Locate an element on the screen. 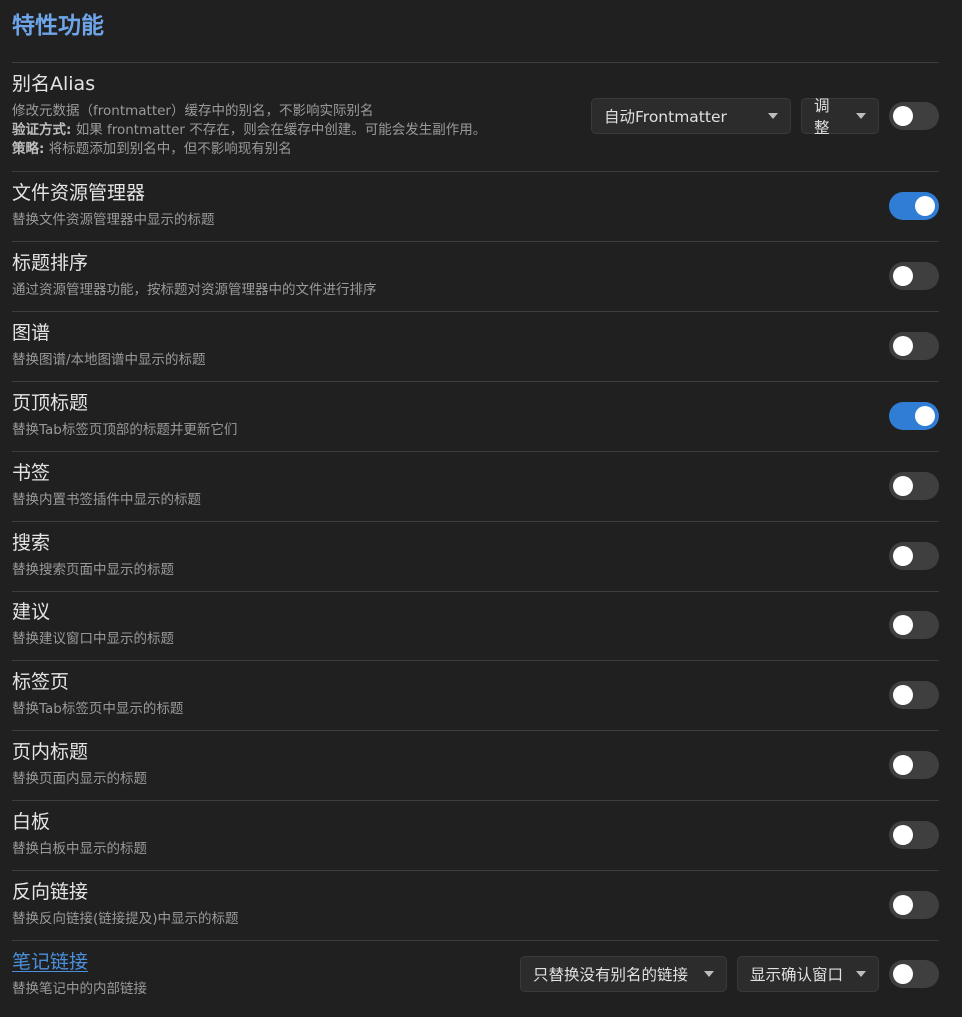 This screenshot has width=962, height=1017. desc-text: 将标题添加到别名中，但不影响现有别名 is located at coordinates (168, 149).